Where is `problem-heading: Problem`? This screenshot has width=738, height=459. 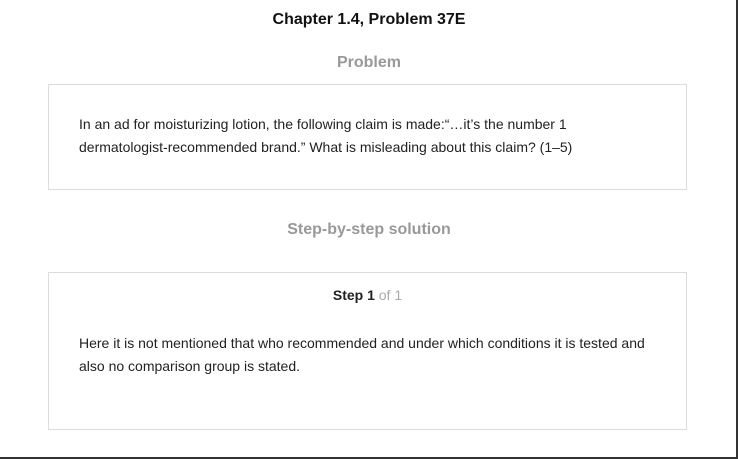 problem-heading: Problem is located at coordinates (368, 62).